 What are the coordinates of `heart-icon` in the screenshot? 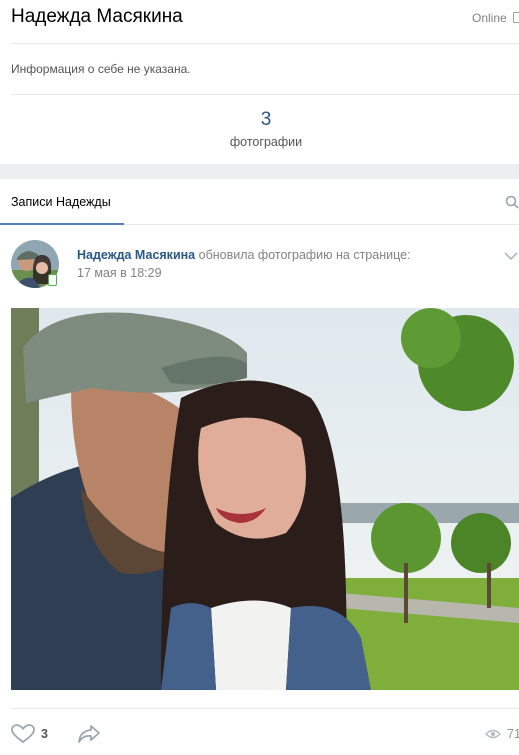 It's located at (23, 734).